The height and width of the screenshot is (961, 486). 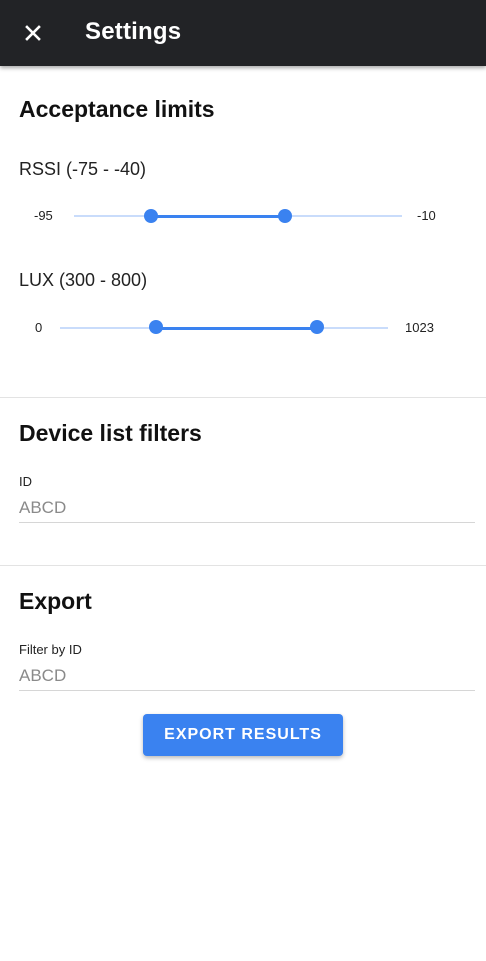 I want to click on rssi-label: RSSI (-75 - -40), so click(x=83, y=169).